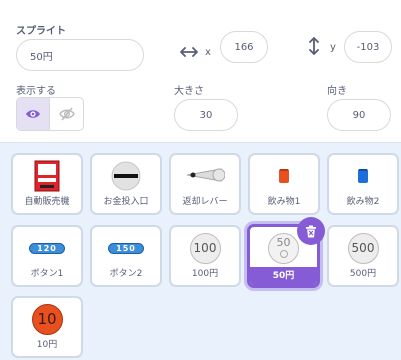  Describe the element at coordinates (189, 91) in the screenshot. I see `size-label: 大きさ` at that location.